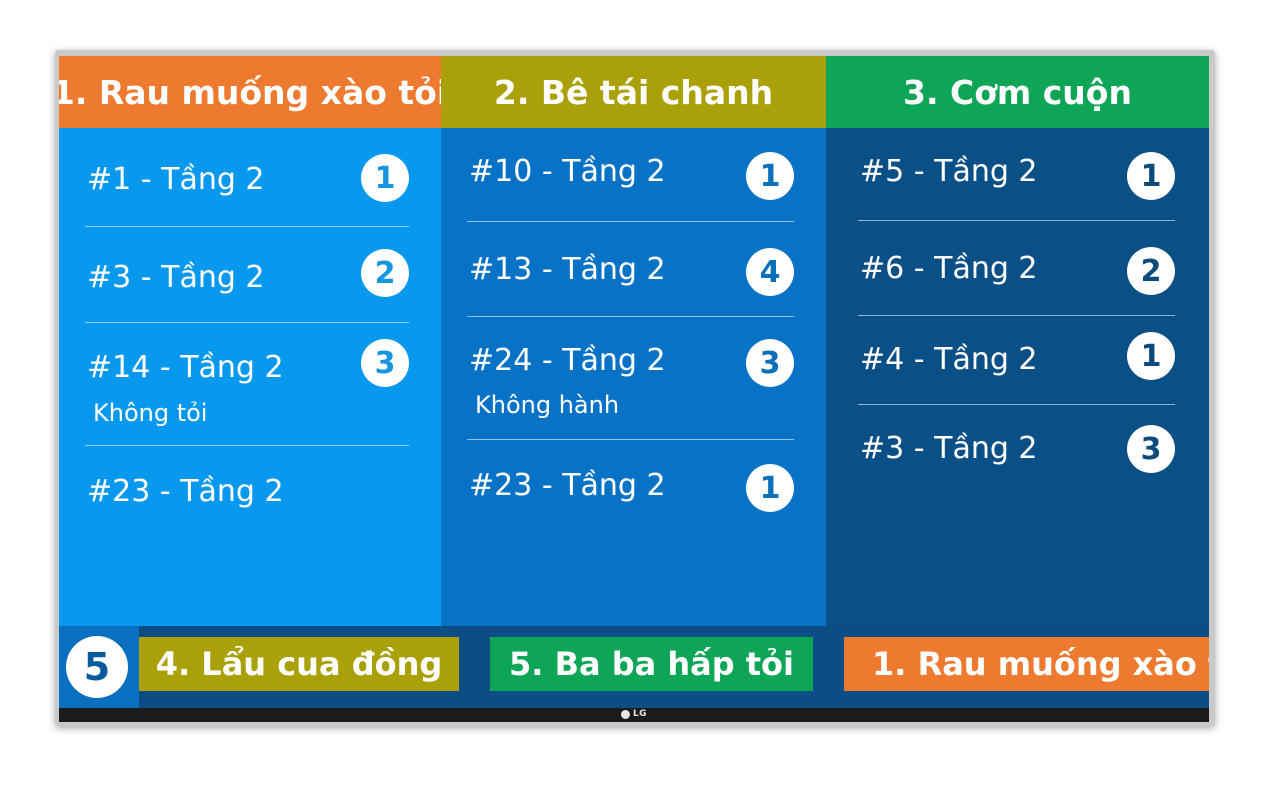 This screenshot has height=793, width=1272. I want to click on order-row: #14 - Tầng 2 Không tỏi 3, so click(247, 384).